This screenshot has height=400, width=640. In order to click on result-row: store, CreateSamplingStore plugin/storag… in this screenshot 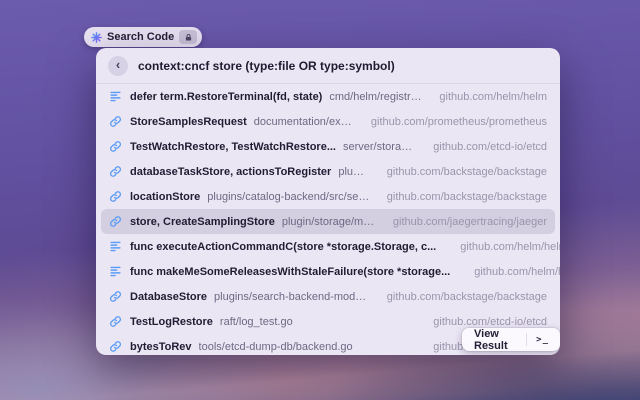, I will do `click(328, 221)`.